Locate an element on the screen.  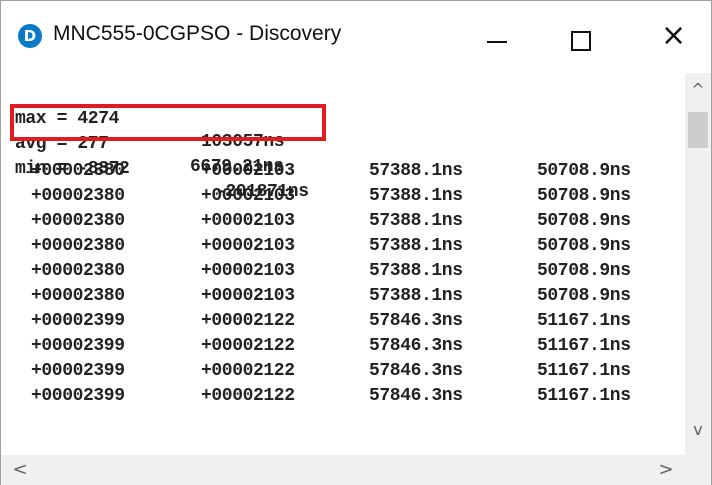
maximize-icon is located at coordinates (581, 41).